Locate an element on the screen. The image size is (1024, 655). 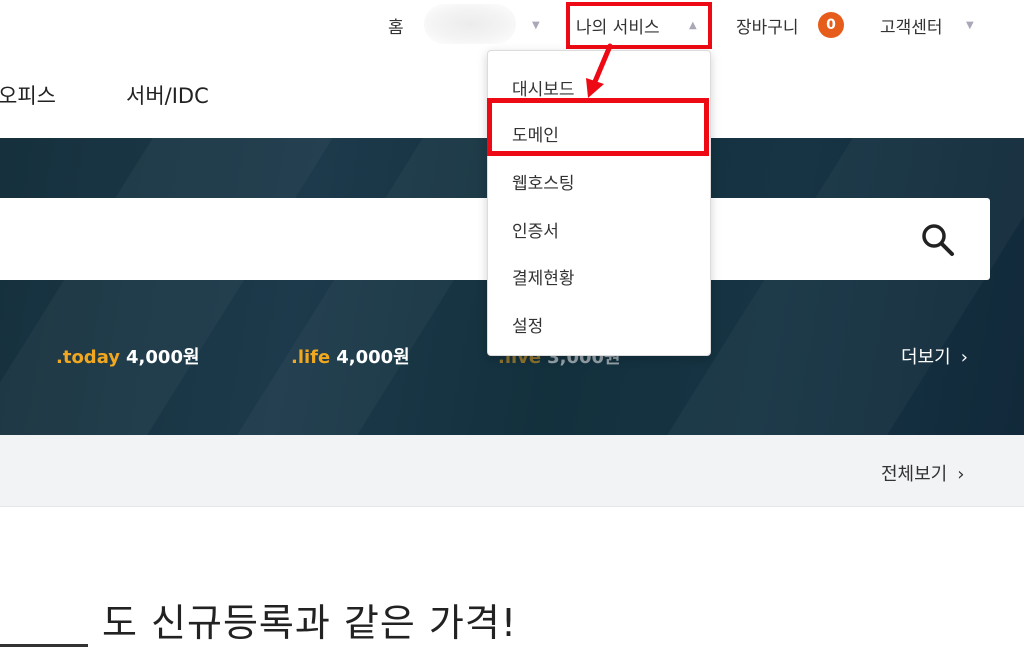
view-all-label: 전체보기 is located at coordinates (914, 474).